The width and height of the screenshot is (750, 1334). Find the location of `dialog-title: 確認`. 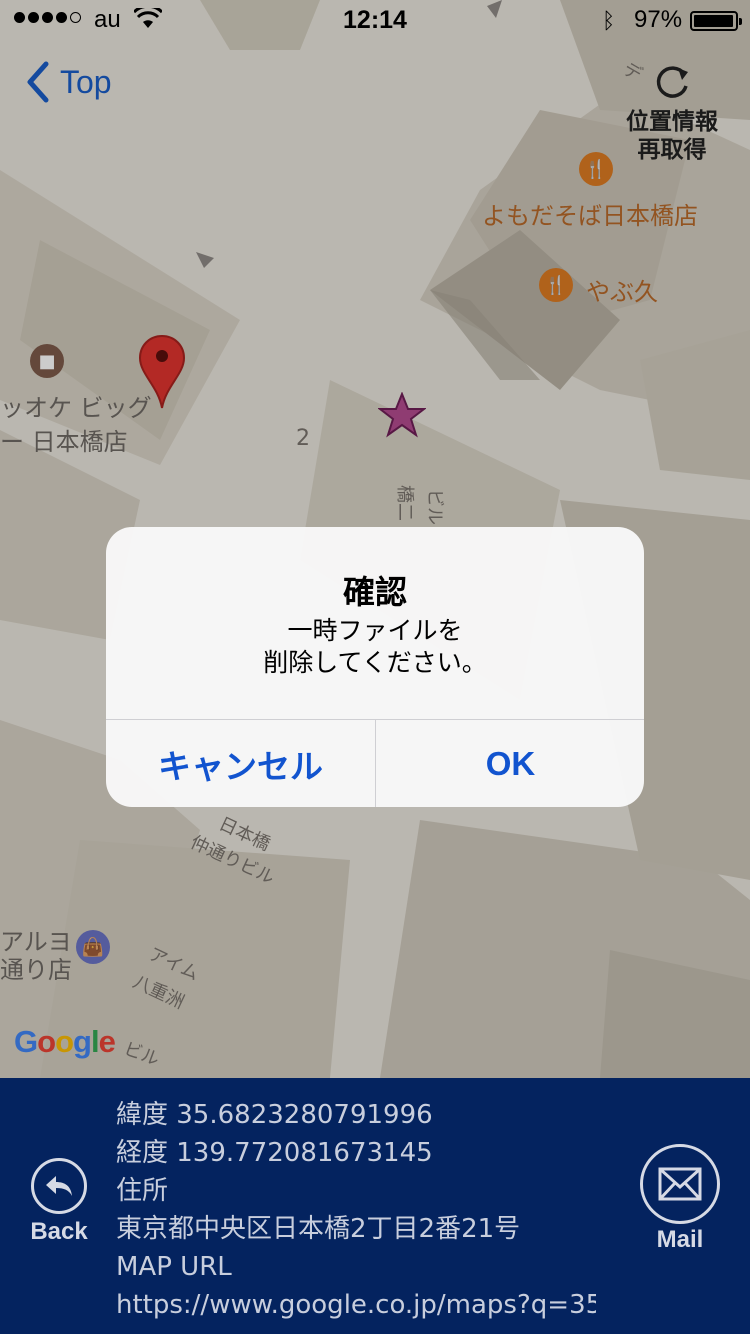

dialog-title: 確認 is located at coordinates (374, 592).